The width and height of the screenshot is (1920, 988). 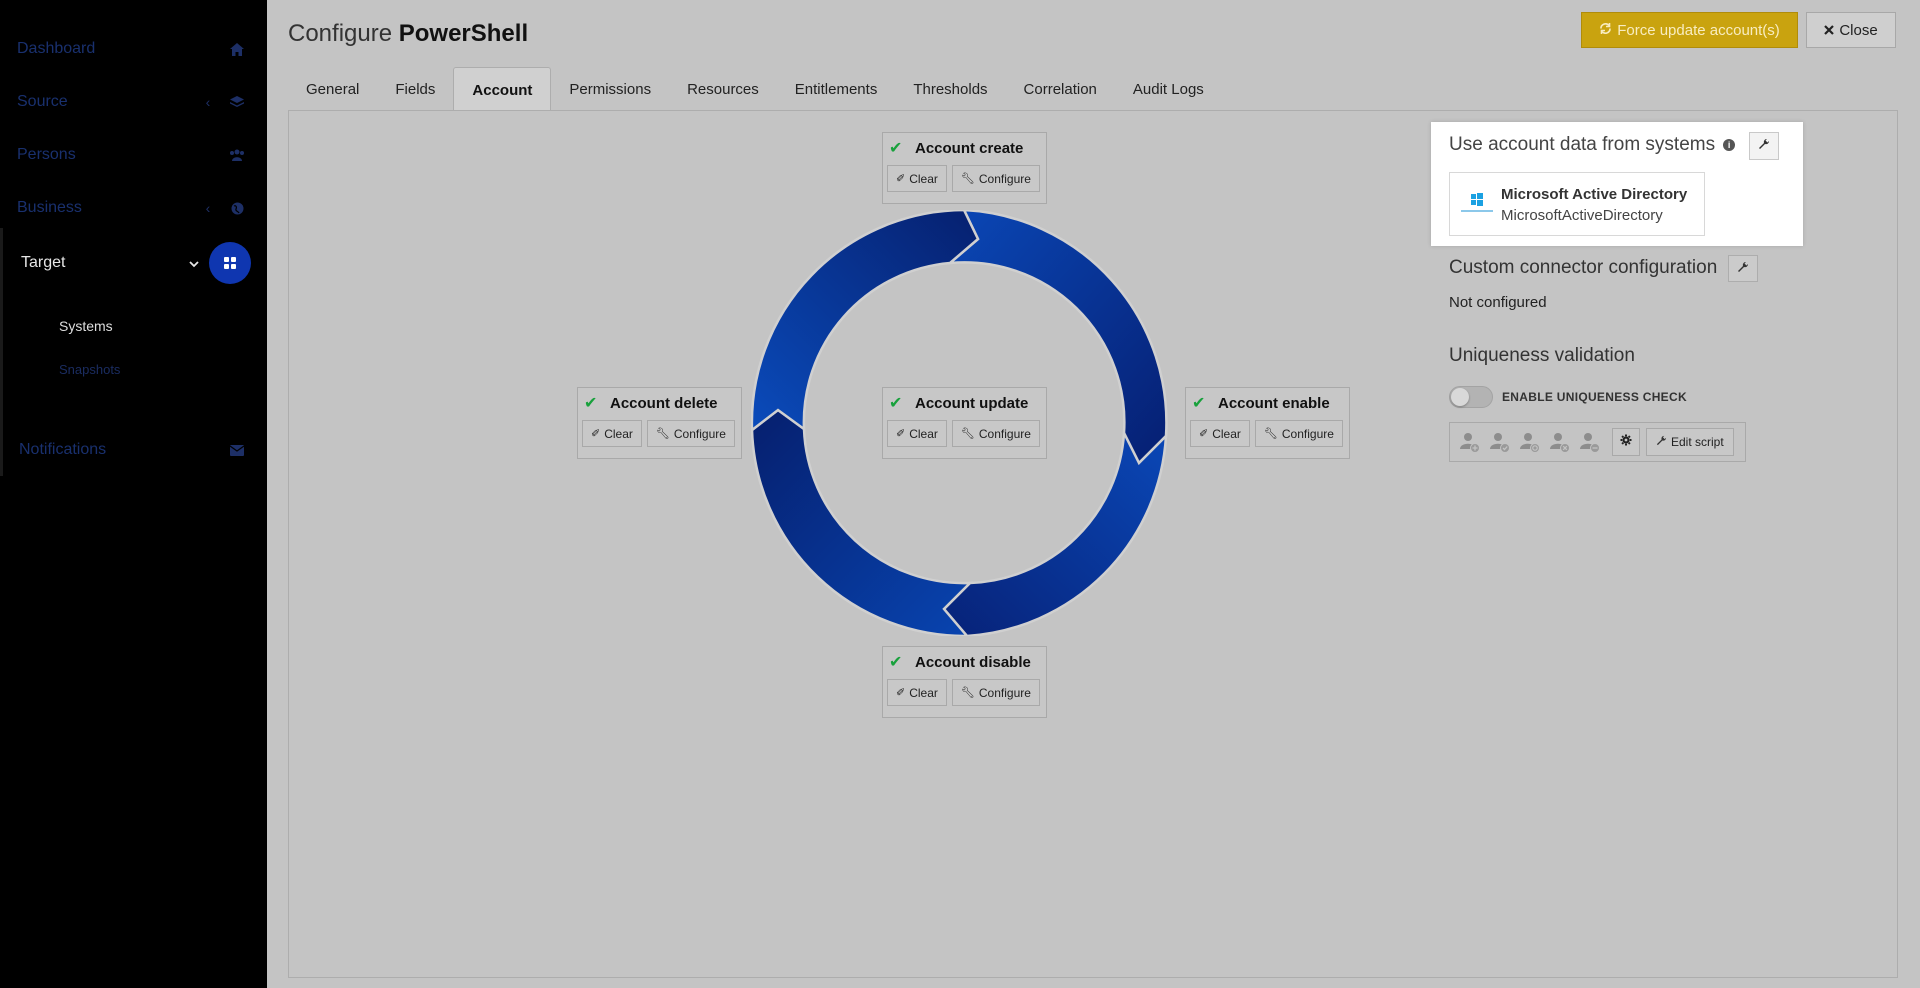 I want to click on sidebar-item-dashboard: Dashboard, so click(x=134, y=49).